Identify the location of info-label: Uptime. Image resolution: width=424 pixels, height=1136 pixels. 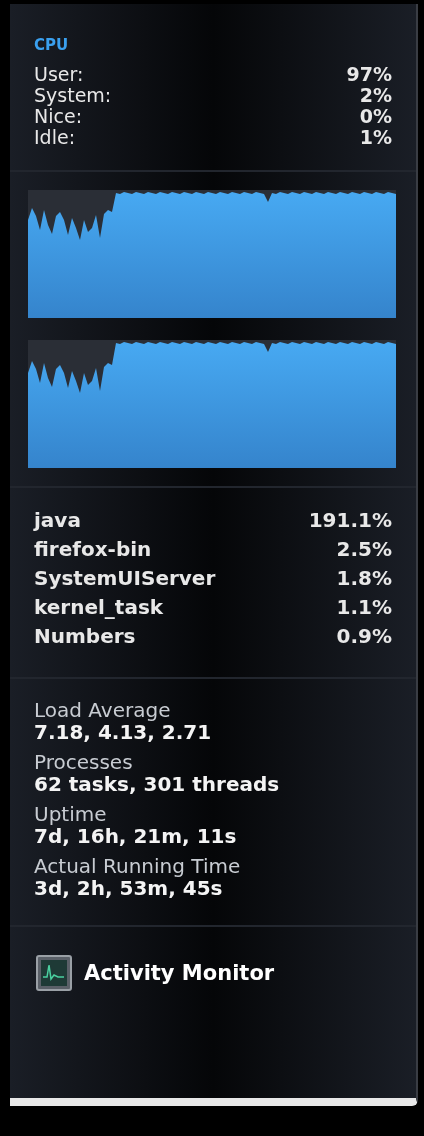
(71, 814).